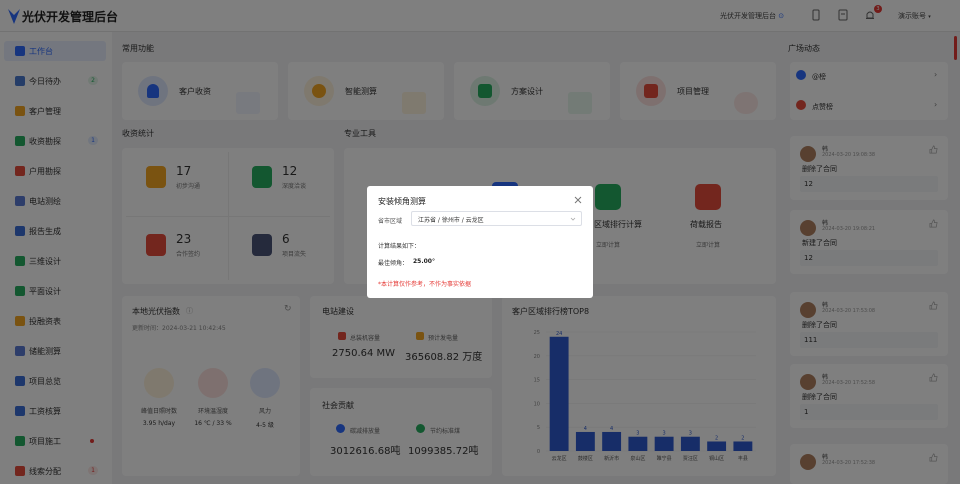  I want to click on chevron-down-icon, so click(573, 219).